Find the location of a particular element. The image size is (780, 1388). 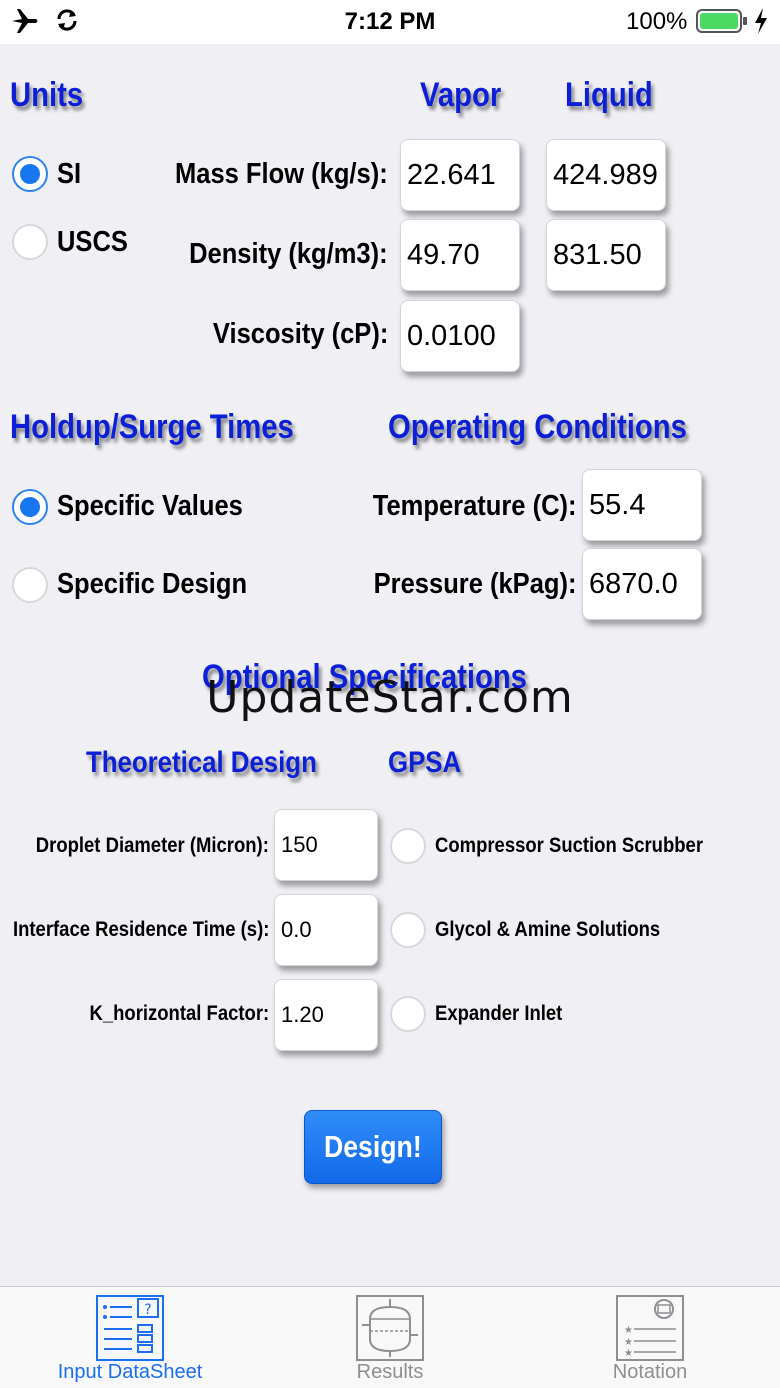

droplet-diameter-input is located at coordinates (326, 845).